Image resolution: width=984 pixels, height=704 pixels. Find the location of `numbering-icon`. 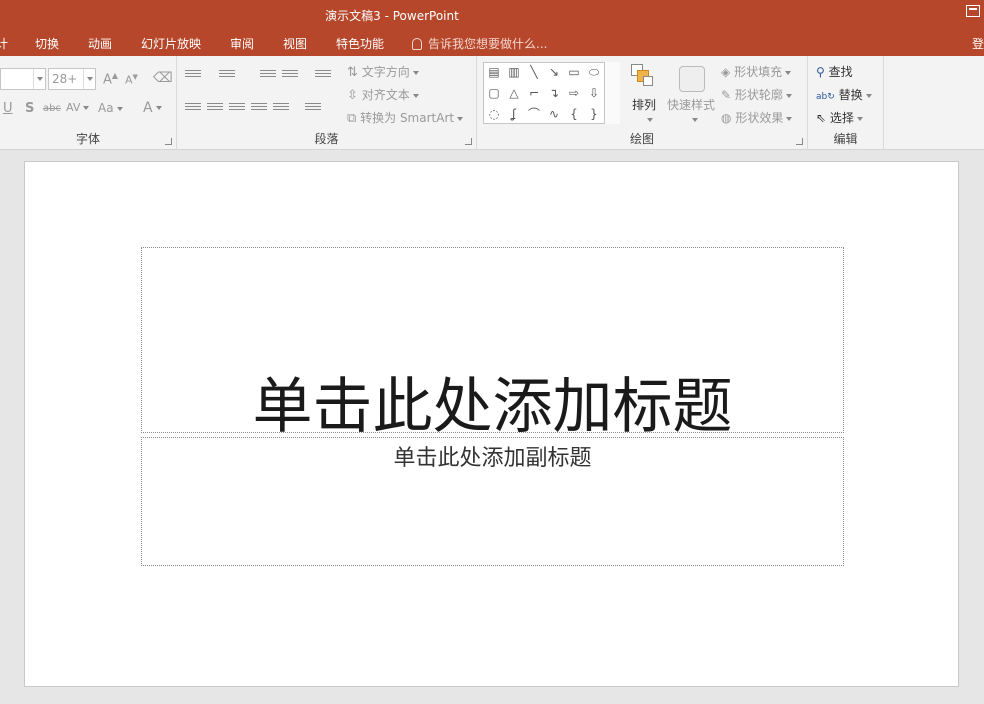

numbering-icon is located at coordinates (227, 76).